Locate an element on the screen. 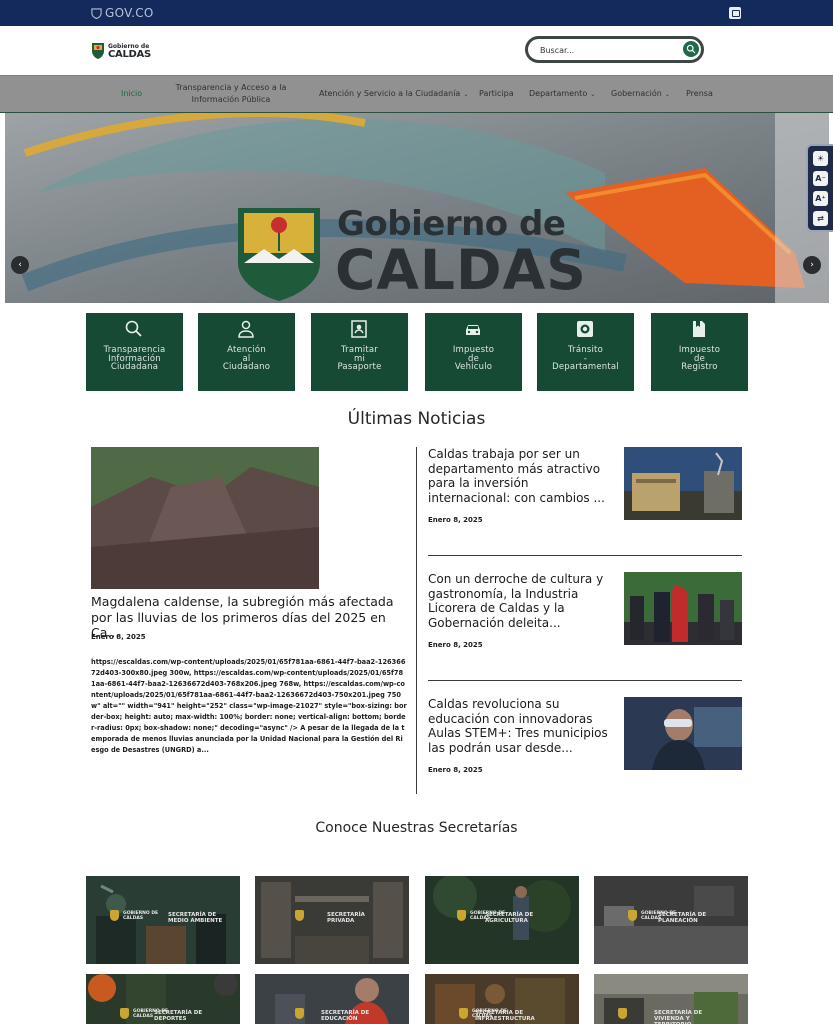 This screenshot has width=833, height=1024. quick-link-transito: Tránsito - Departamental is located at coordinates (585, 352).